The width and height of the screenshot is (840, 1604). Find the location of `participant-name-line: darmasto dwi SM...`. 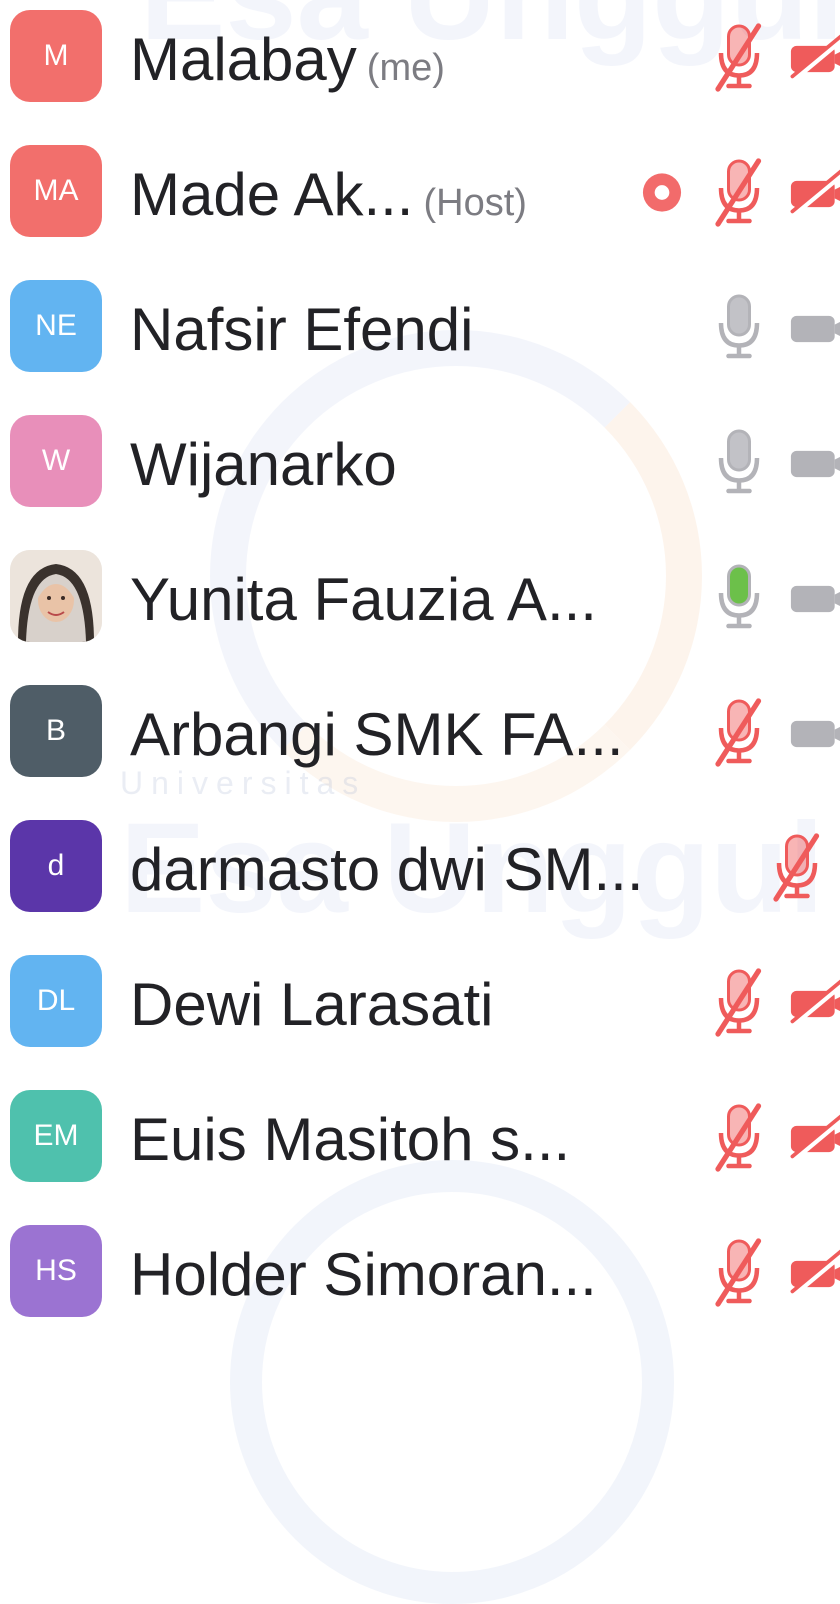

participant-name-line: darmasto dwi SM... is located at coordinates (387, 870).